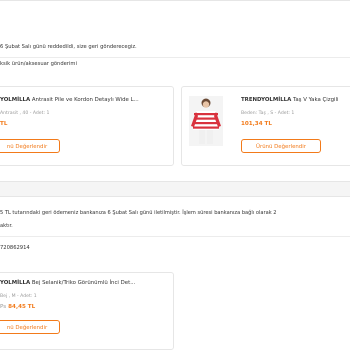  I want to click on rate-product-button-1: nü Değerlendir, so click(30, 146).